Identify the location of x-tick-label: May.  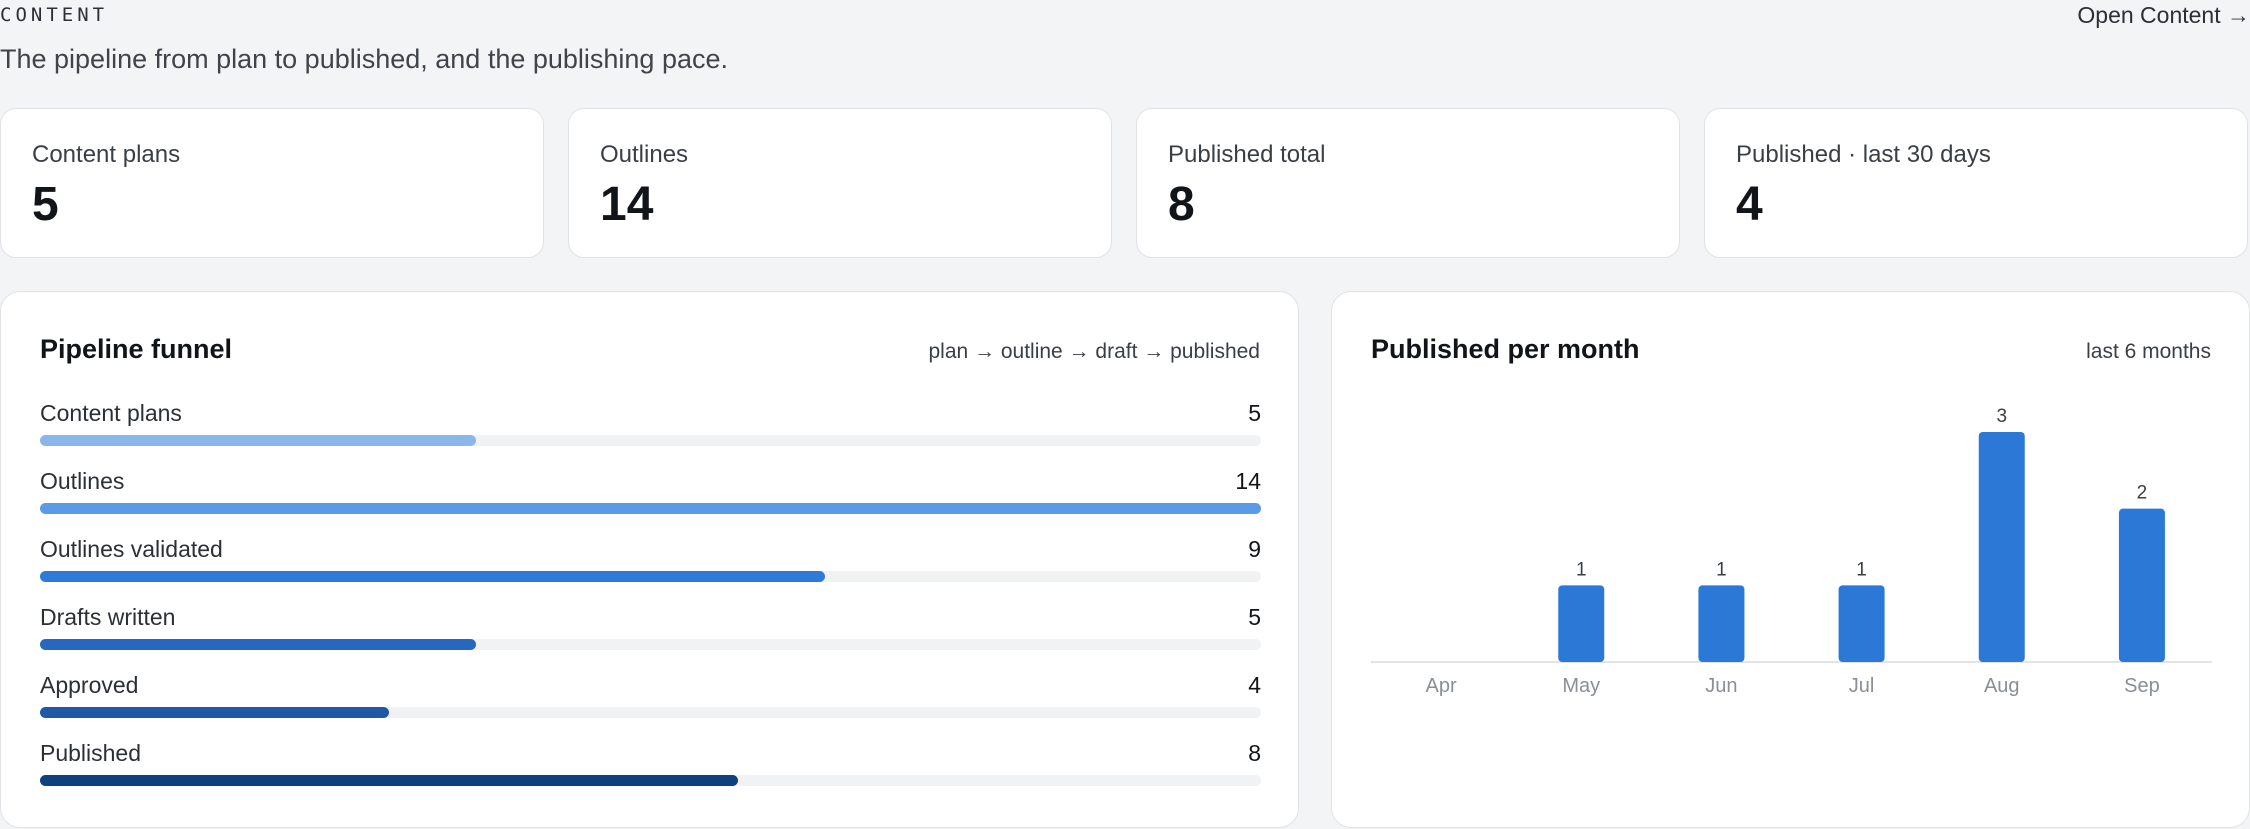
(1581, 686).